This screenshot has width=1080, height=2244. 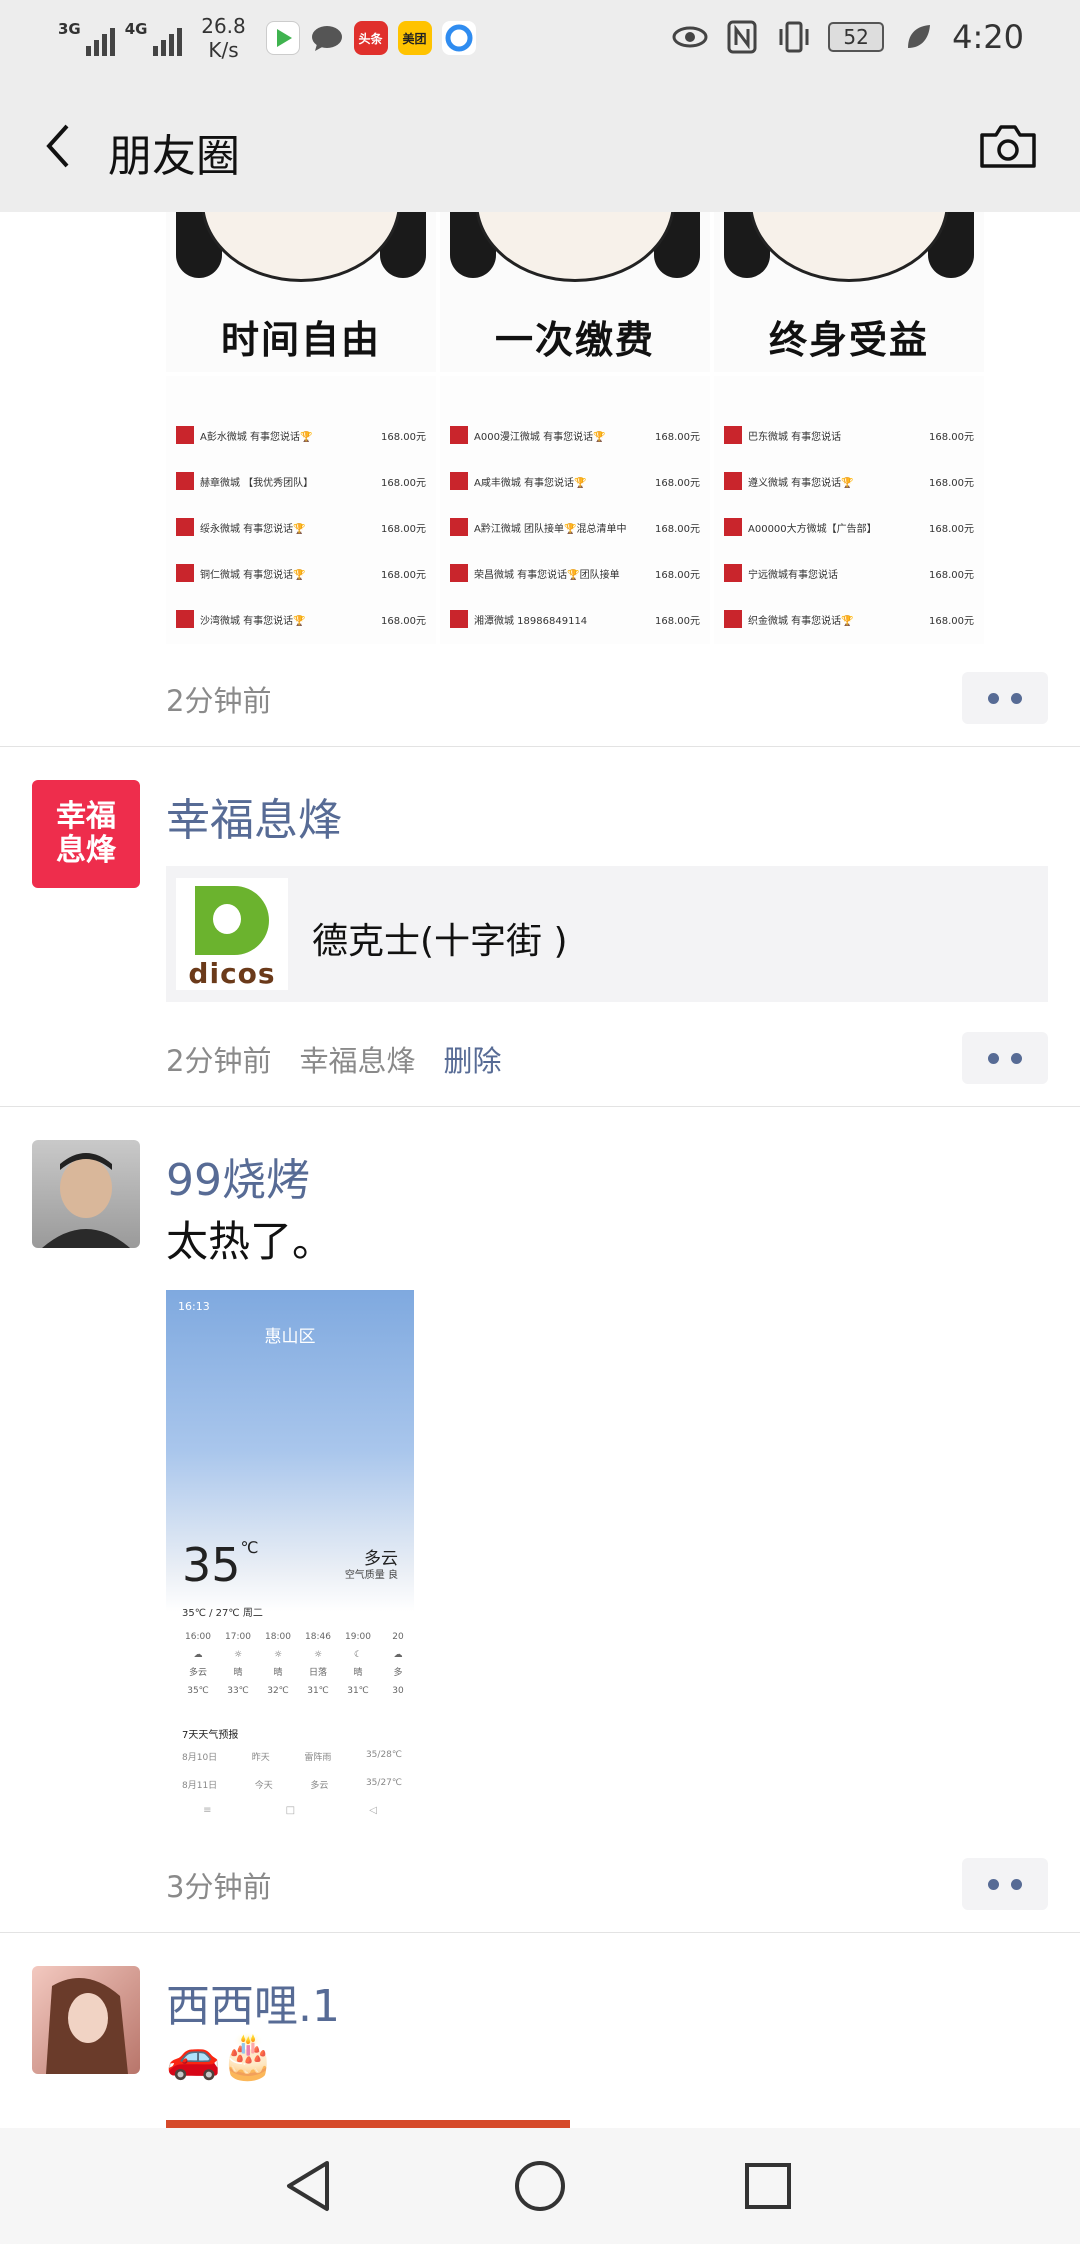 What do you see at coordinates (918, 37) in the screenshot?
I see `power-saving-leaf-icon` at bounding box center [918, 37].